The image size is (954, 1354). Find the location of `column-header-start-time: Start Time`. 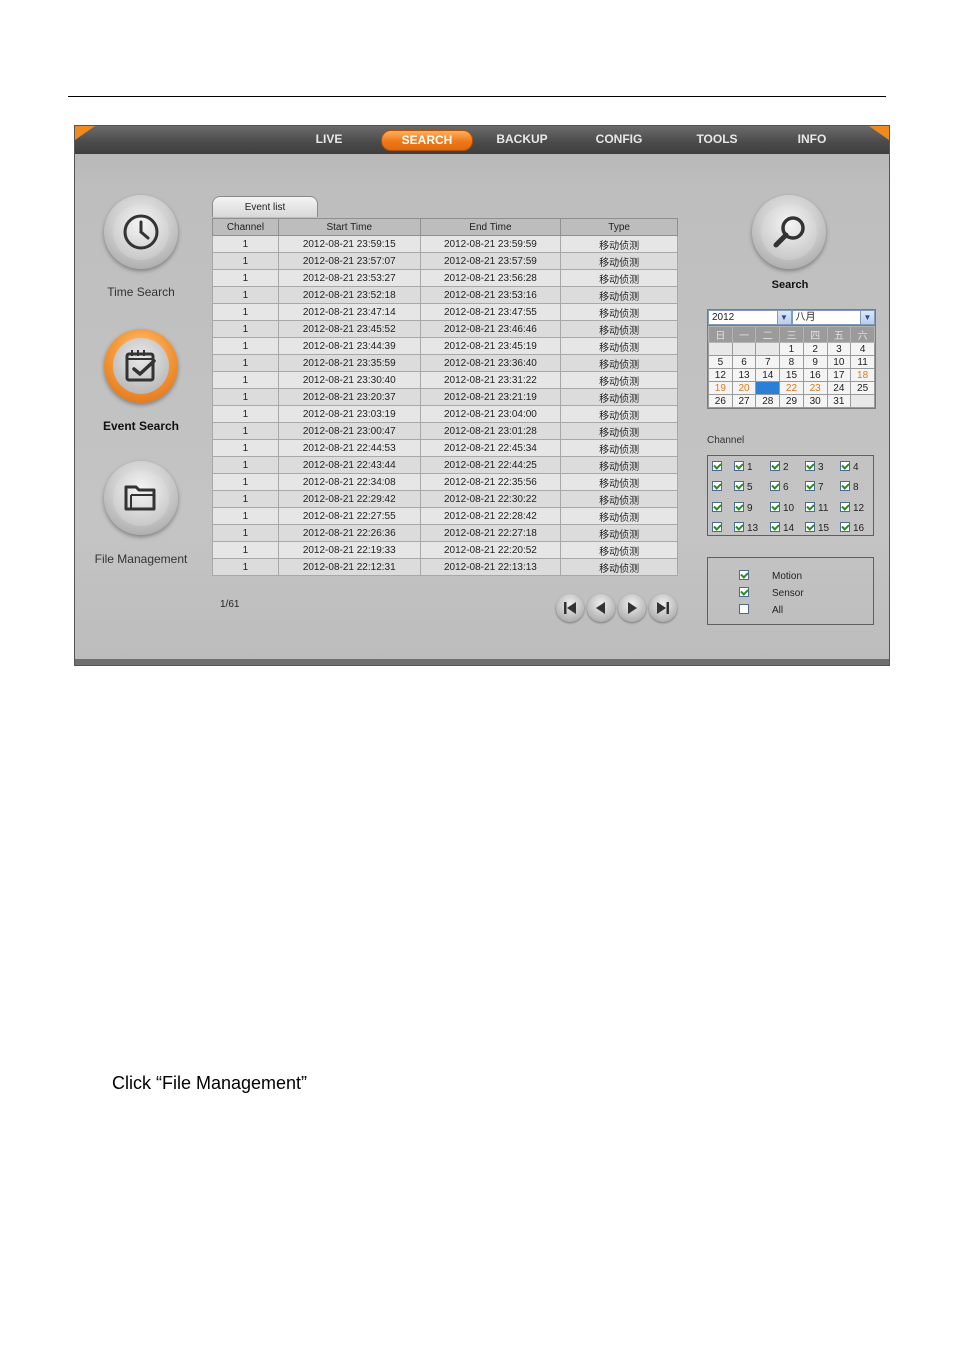

column-header-start-time: Start Time is located at coordinates (349, 227).